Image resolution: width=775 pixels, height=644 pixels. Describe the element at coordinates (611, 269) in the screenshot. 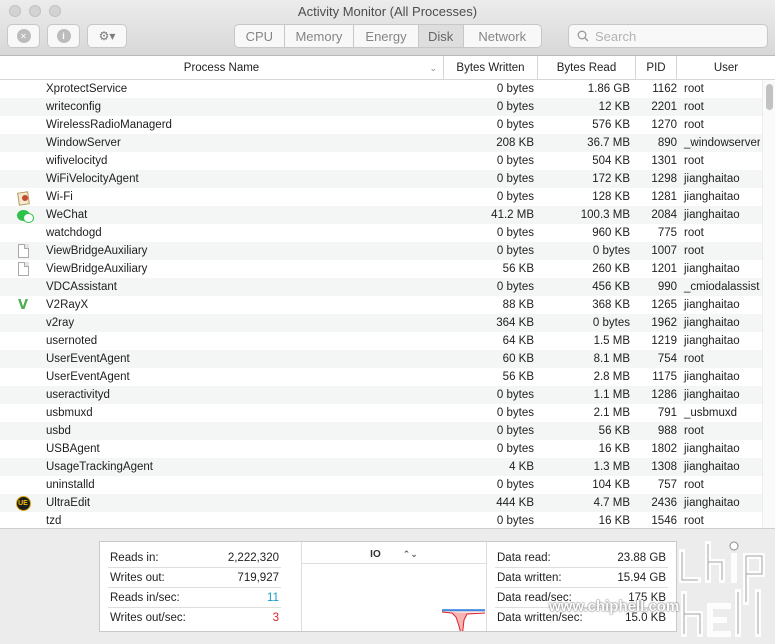

I see `bytes-read: 260 KB` at that location.